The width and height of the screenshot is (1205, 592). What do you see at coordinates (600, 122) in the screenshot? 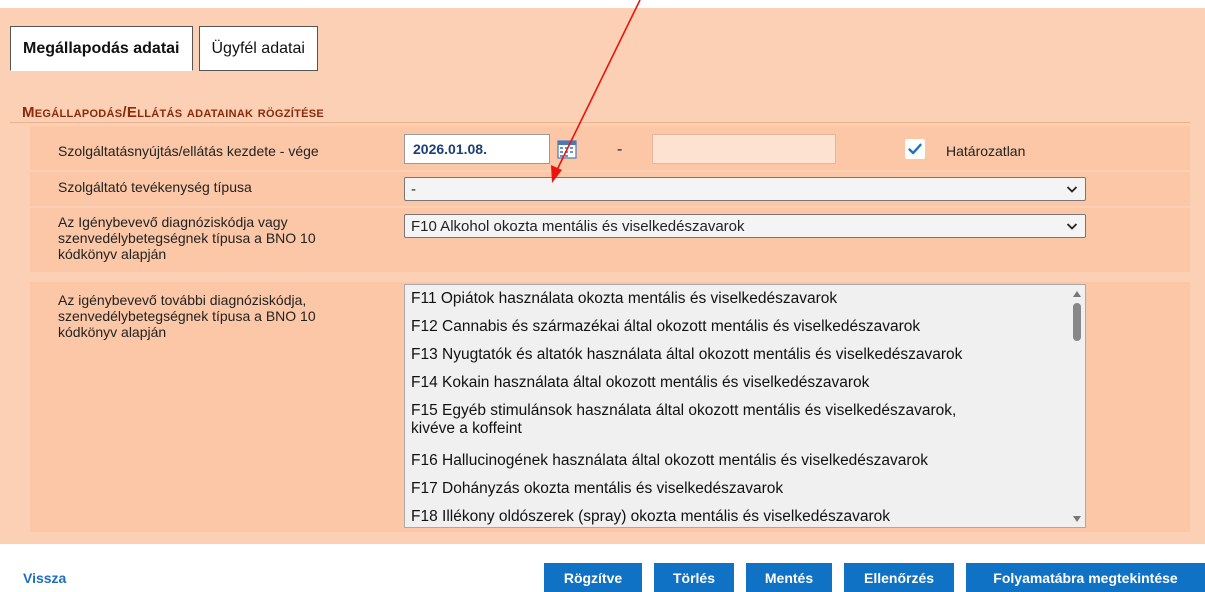
I see `section-divider` at bounding box center [600, 122].